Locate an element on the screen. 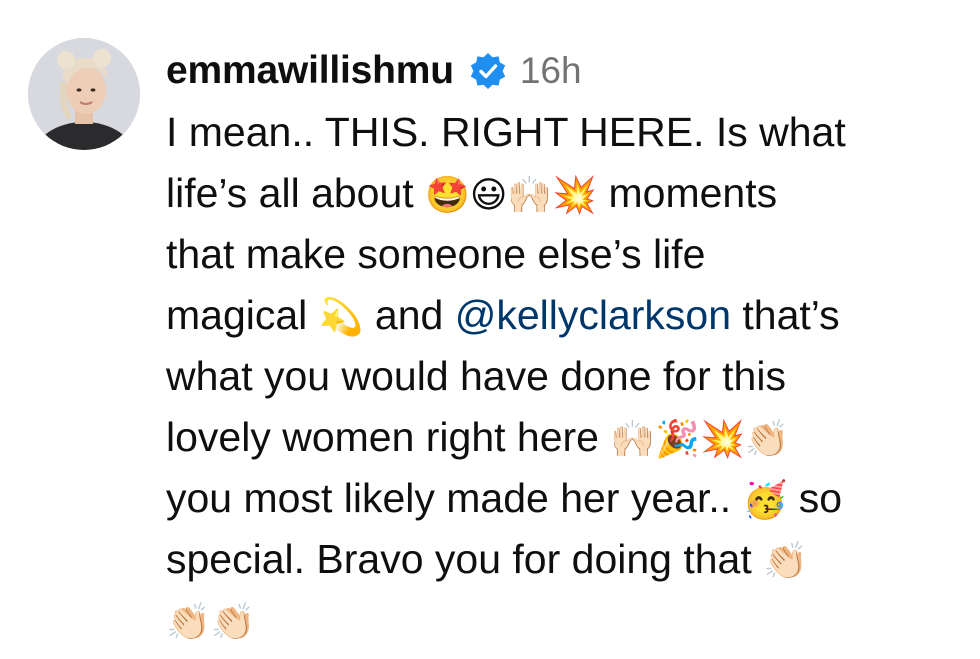 This screenshot has height=659, width=980. emoji-group: 🤩😃🙌🏻💥 is located at coordinates (511, 195).